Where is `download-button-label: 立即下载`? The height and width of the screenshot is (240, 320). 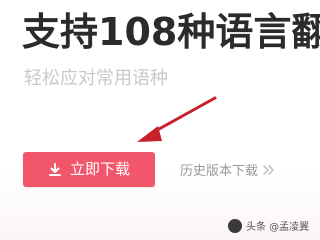 download-button-label: 立即下载 is located at coordinates (99, 169).